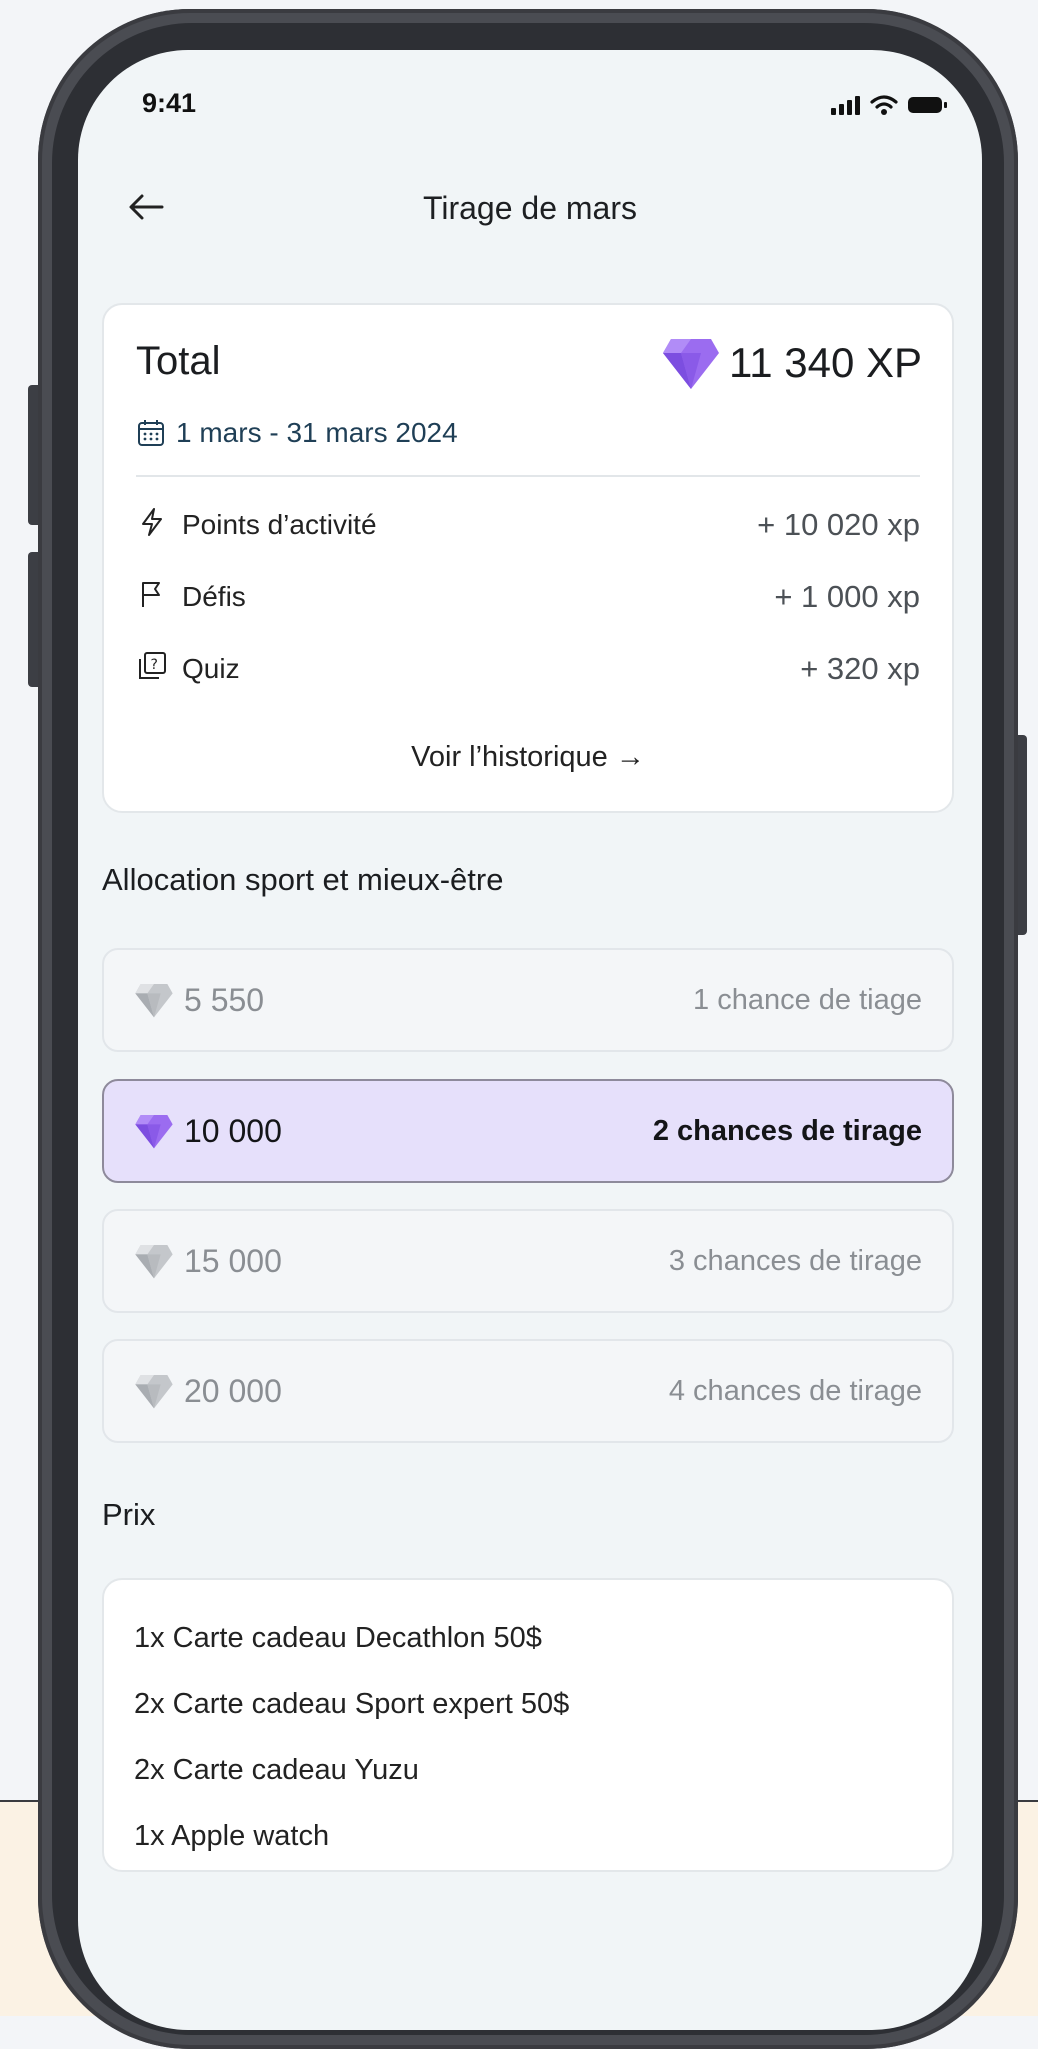 The image size is (1038, 2049). I want to click on stat-value: + 10 020 xp, so click(838, 524).